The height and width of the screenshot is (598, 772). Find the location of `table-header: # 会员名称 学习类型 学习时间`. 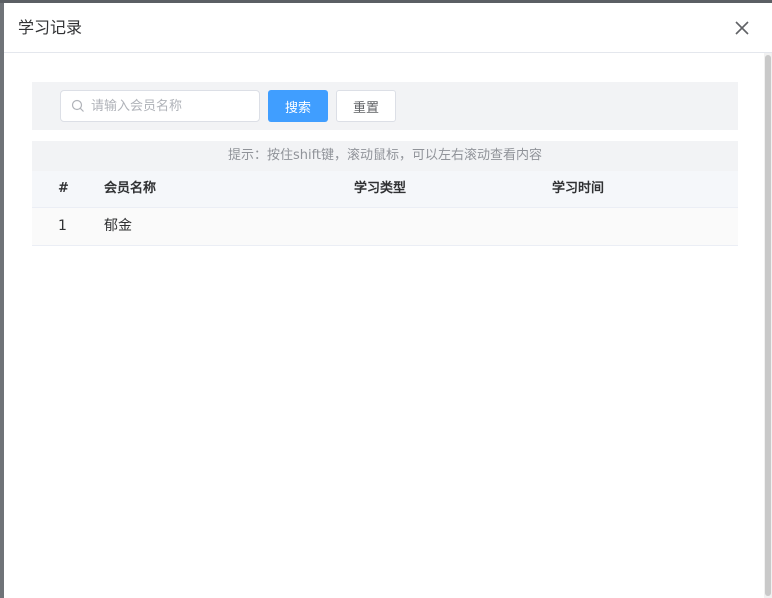

table-header: # 会员名称 学习类型 学习时间 is located at coordinates (385, 189).